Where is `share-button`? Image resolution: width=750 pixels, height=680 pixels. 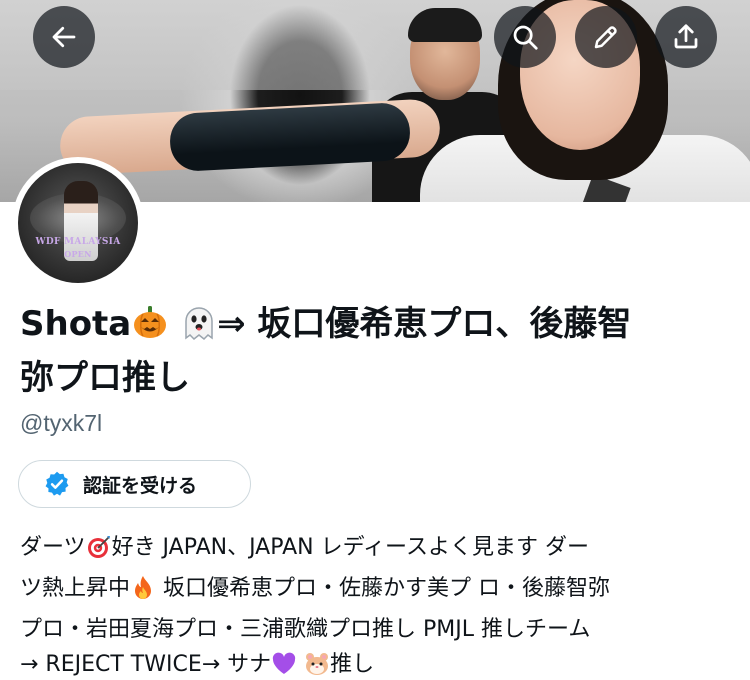
share-button is located at coordinates (686, 37).